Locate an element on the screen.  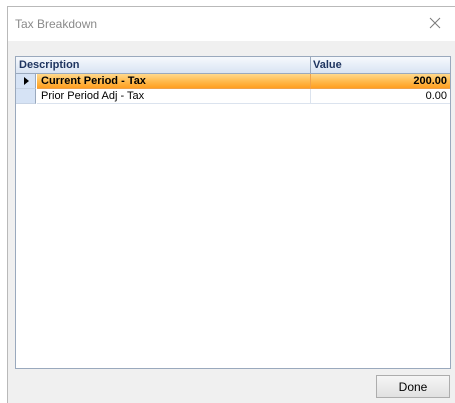
dialog-title: Tax Breakdown is located at coordinates (56, 24).